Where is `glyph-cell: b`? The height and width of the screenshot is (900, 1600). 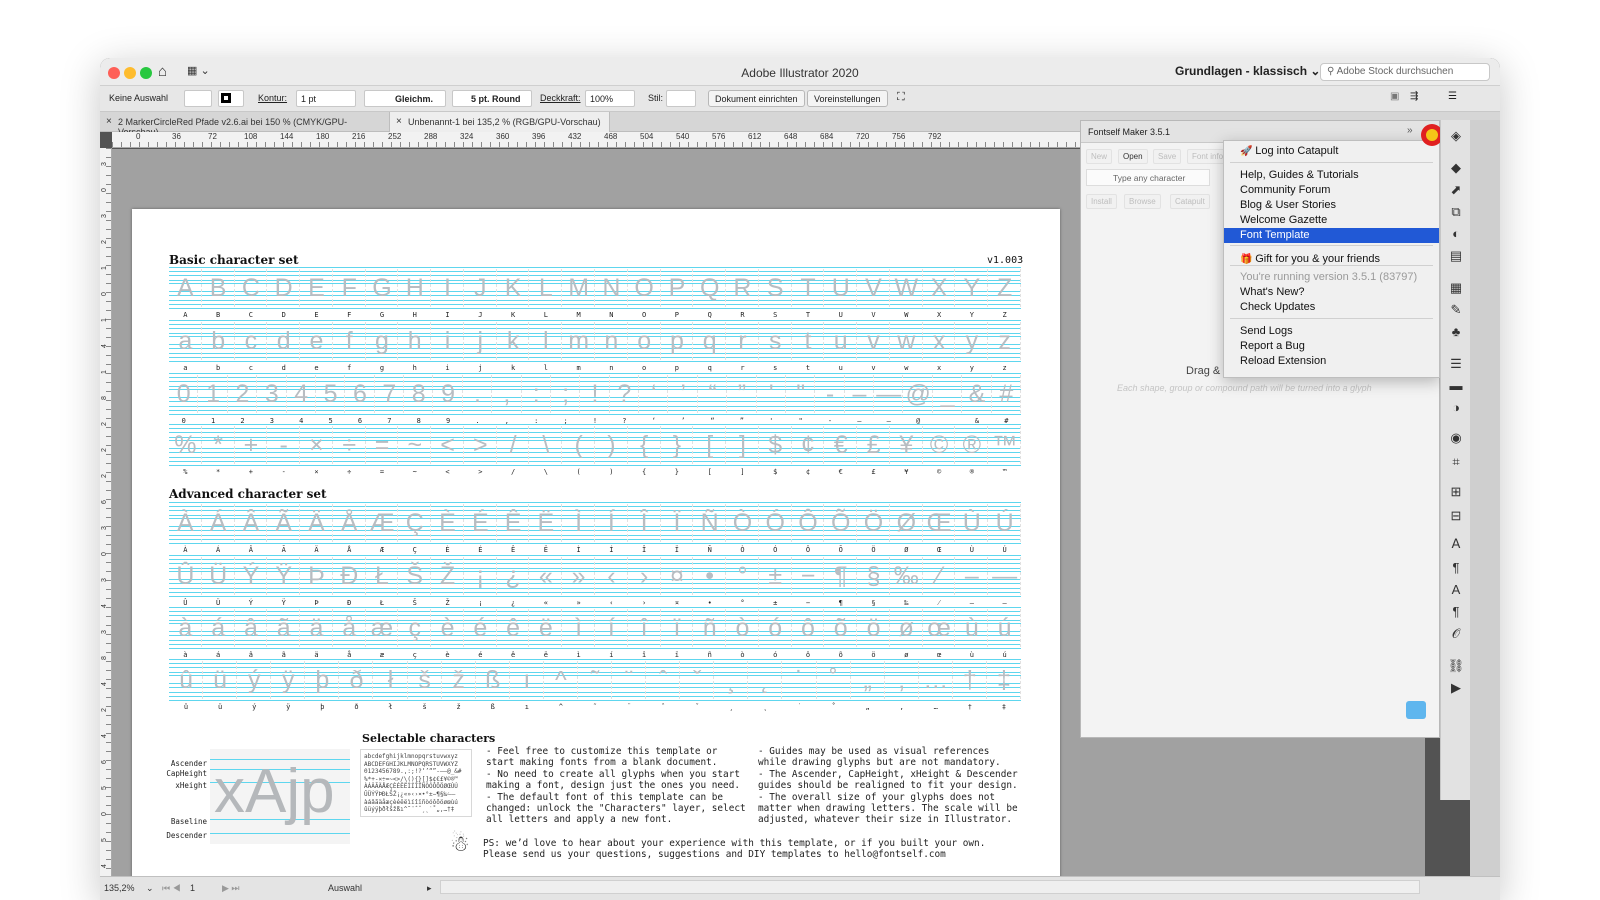 glyph-cell: b is located at coordinates (218, 341).